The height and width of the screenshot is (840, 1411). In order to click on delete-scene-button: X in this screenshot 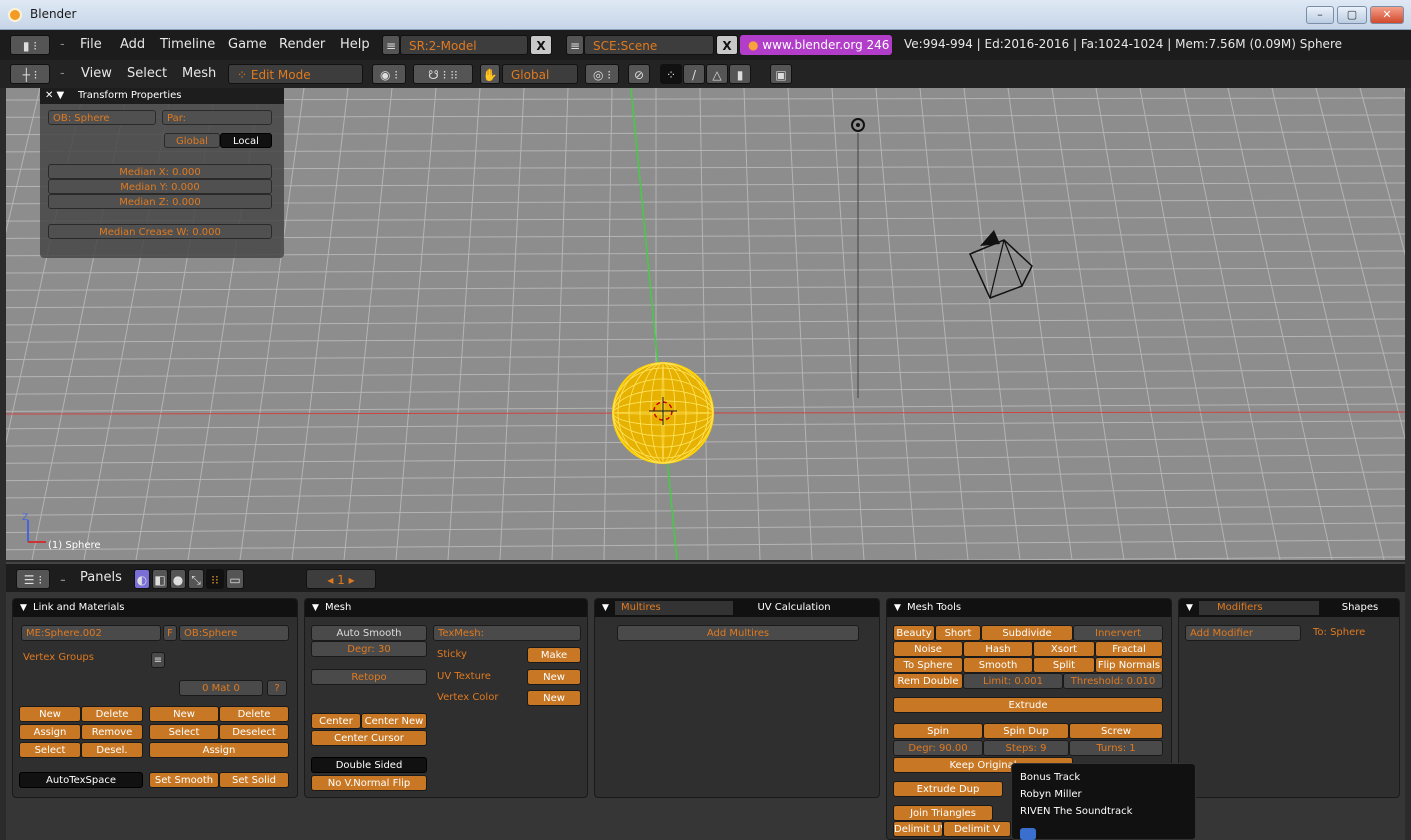, I will do `click(727, 45)`.